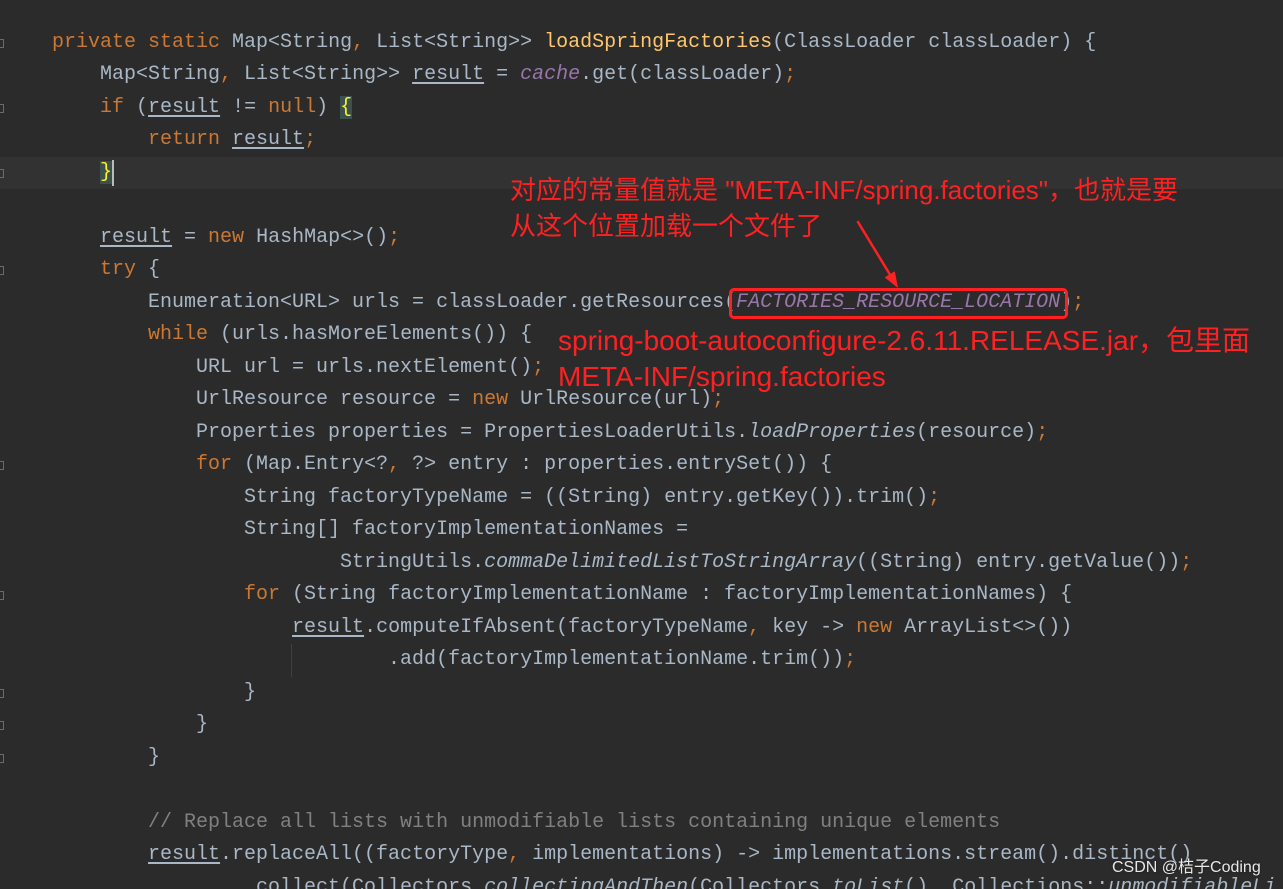  What do you see at coordinates (667, 108) in the screenshot?
I see `code-line: if (result != null) {` at bounding box center [667, 108].